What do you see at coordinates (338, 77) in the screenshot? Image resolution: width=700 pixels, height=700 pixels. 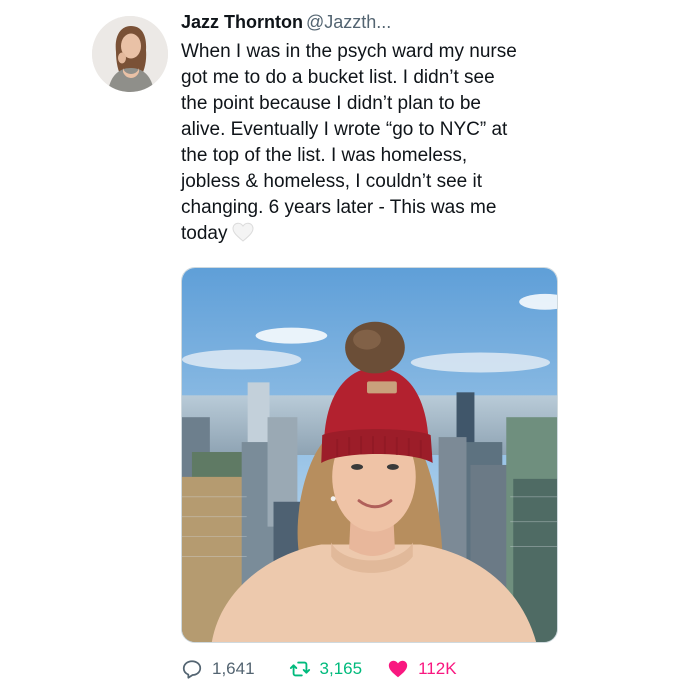 I see `tweet-text-line: got me to do a bucket list. I didn’t see` at bounding box center [338, 77].